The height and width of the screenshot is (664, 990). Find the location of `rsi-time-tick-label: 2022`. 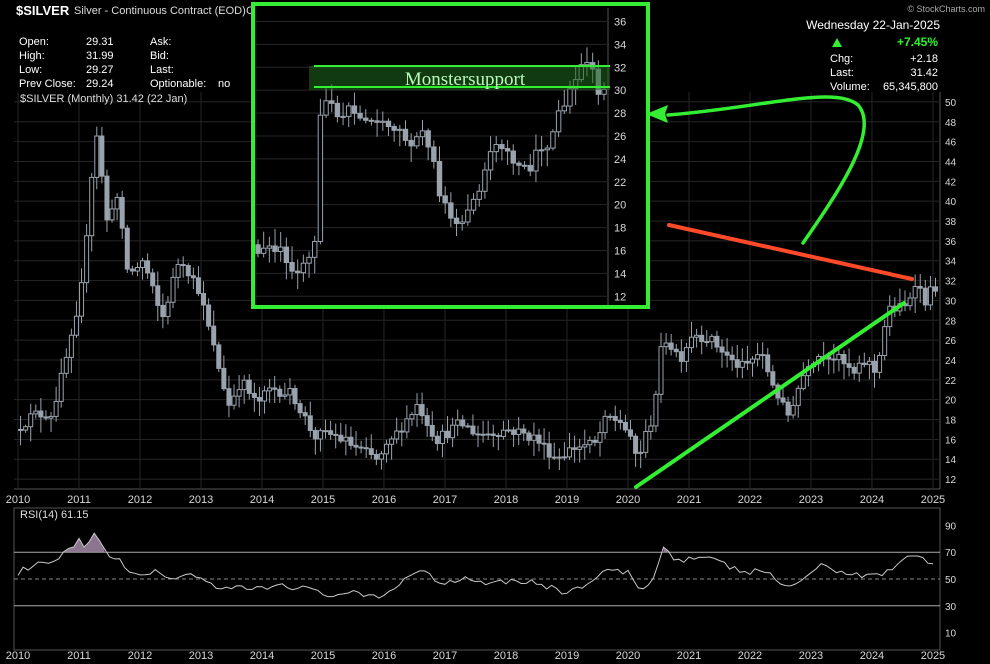

rsi-time-tick-label: 2022 is located at coordinates (750, 656).